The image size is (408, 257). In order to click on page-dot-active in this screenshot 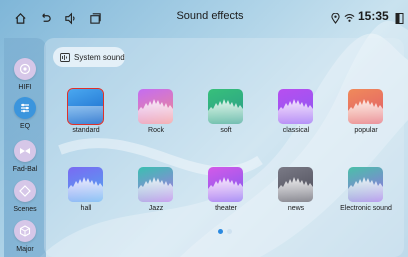, I will do `click(220, 231)`.